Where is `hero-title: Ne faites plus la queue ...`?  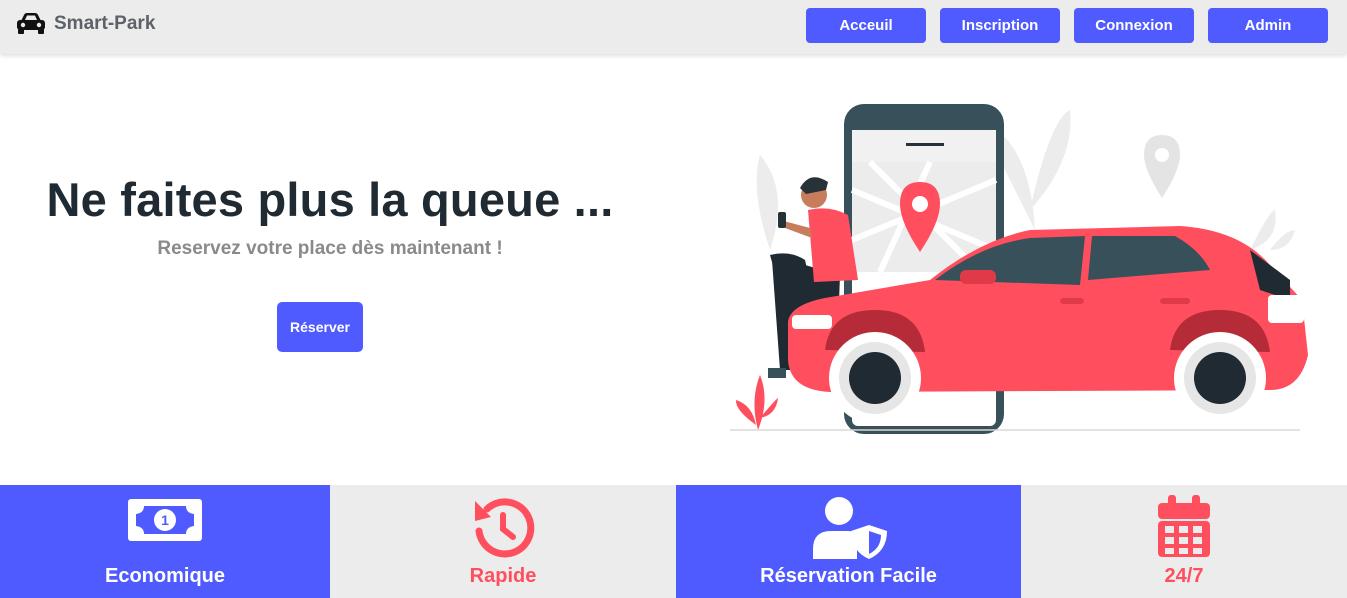
hero-title: Ne faites plus la queue ... is located at coordinates (330, 199).